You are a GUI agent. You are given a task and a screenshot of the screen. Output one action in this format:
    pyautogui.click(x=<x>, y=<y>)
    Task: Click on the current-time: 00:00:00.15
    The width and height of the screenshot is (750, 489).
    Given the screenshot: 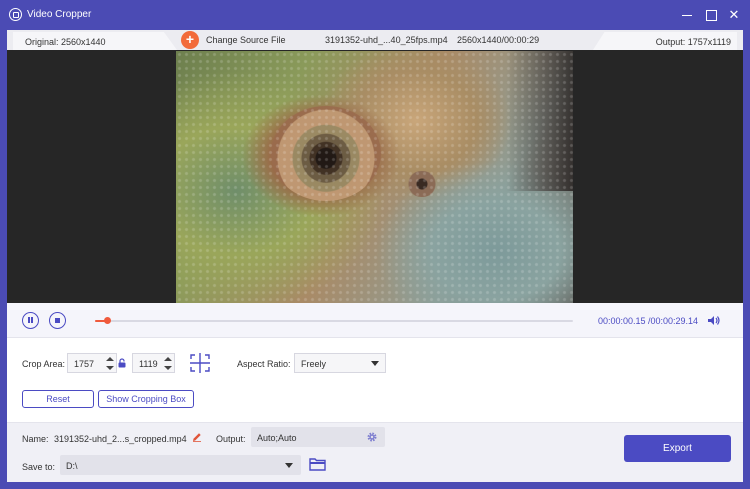 What is the action you would take?
    pyautogui.click(x=622, y=321)
    